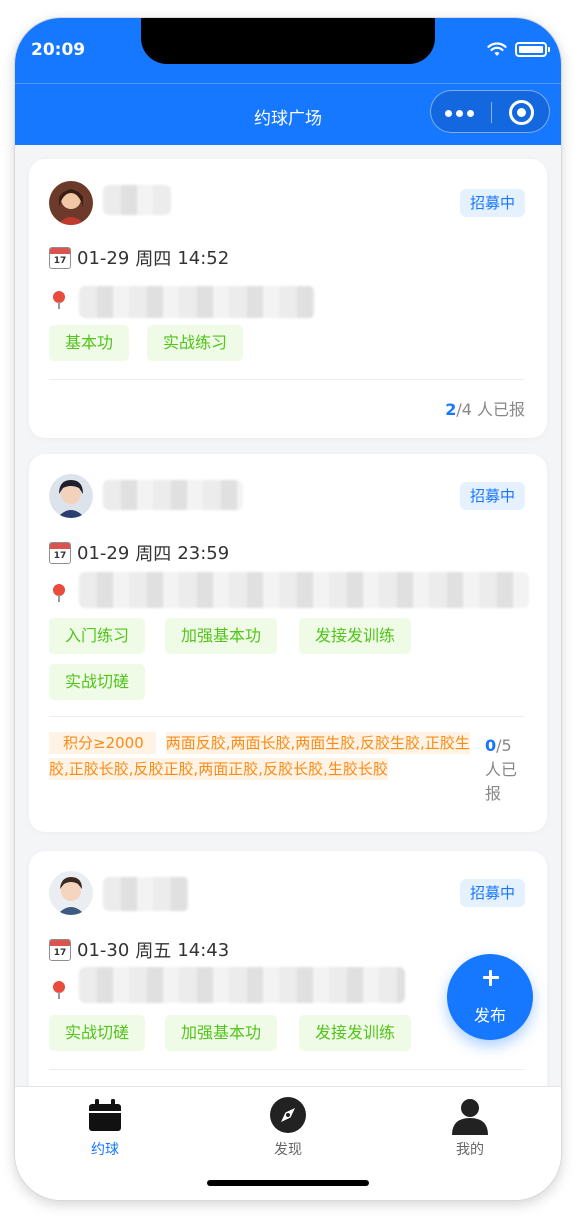 Image resolution: width=588 pixels, height=1222 pixels. What do you see at coordinates (288, 1150) in the screenshot?
I see `tab-label: 发现` at bounding box center [288, 1150].